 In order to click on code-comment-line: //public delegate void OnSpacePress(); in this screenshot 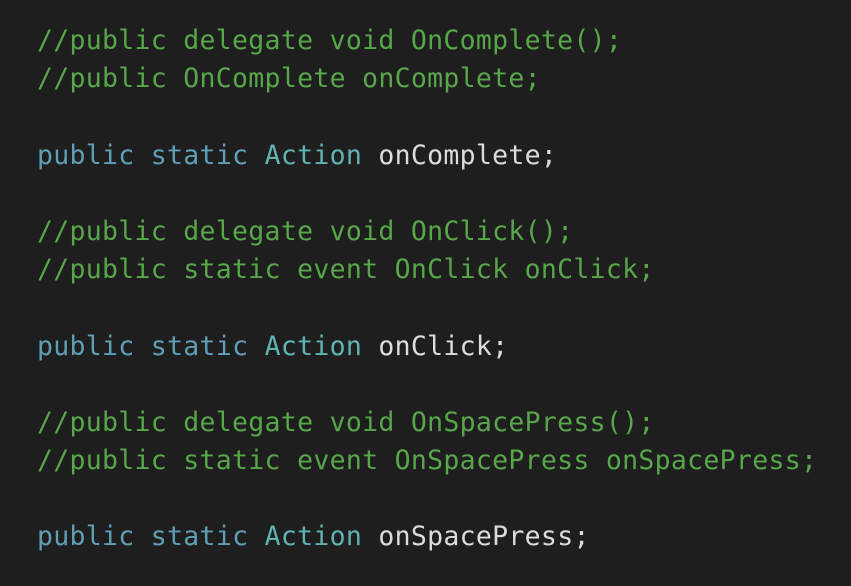, I will do `click(346, 422)`.